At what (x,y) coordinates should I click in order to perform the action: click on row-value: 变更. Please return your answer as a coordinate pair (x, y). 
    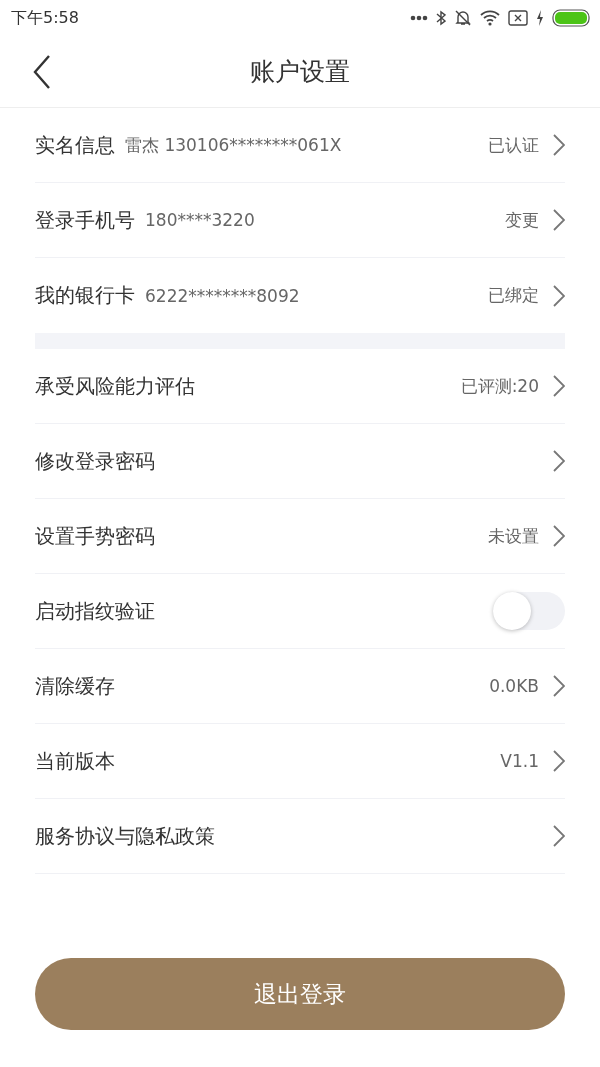
    Looking at the image, I should click on (522, 220).